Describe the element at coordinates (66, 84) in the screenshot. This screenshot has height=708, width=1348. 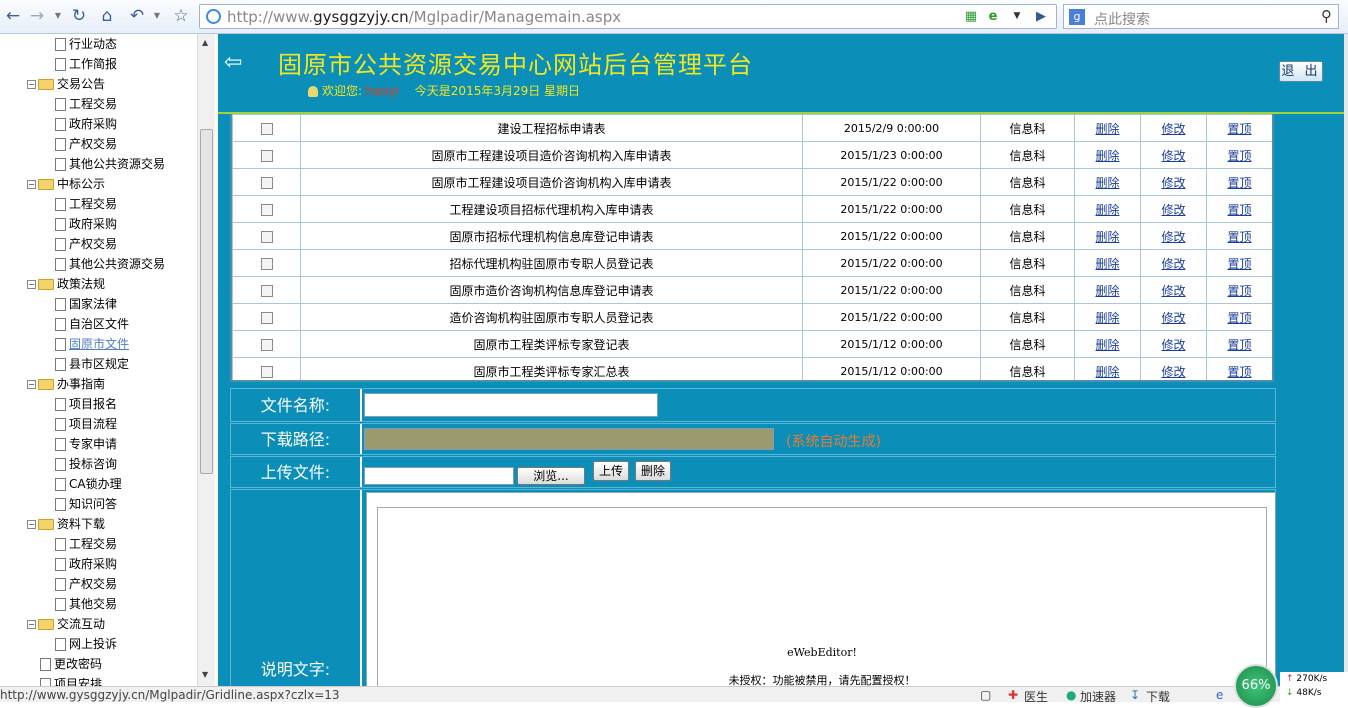
I see `sidebar-folder: − 交易公告` at that location.